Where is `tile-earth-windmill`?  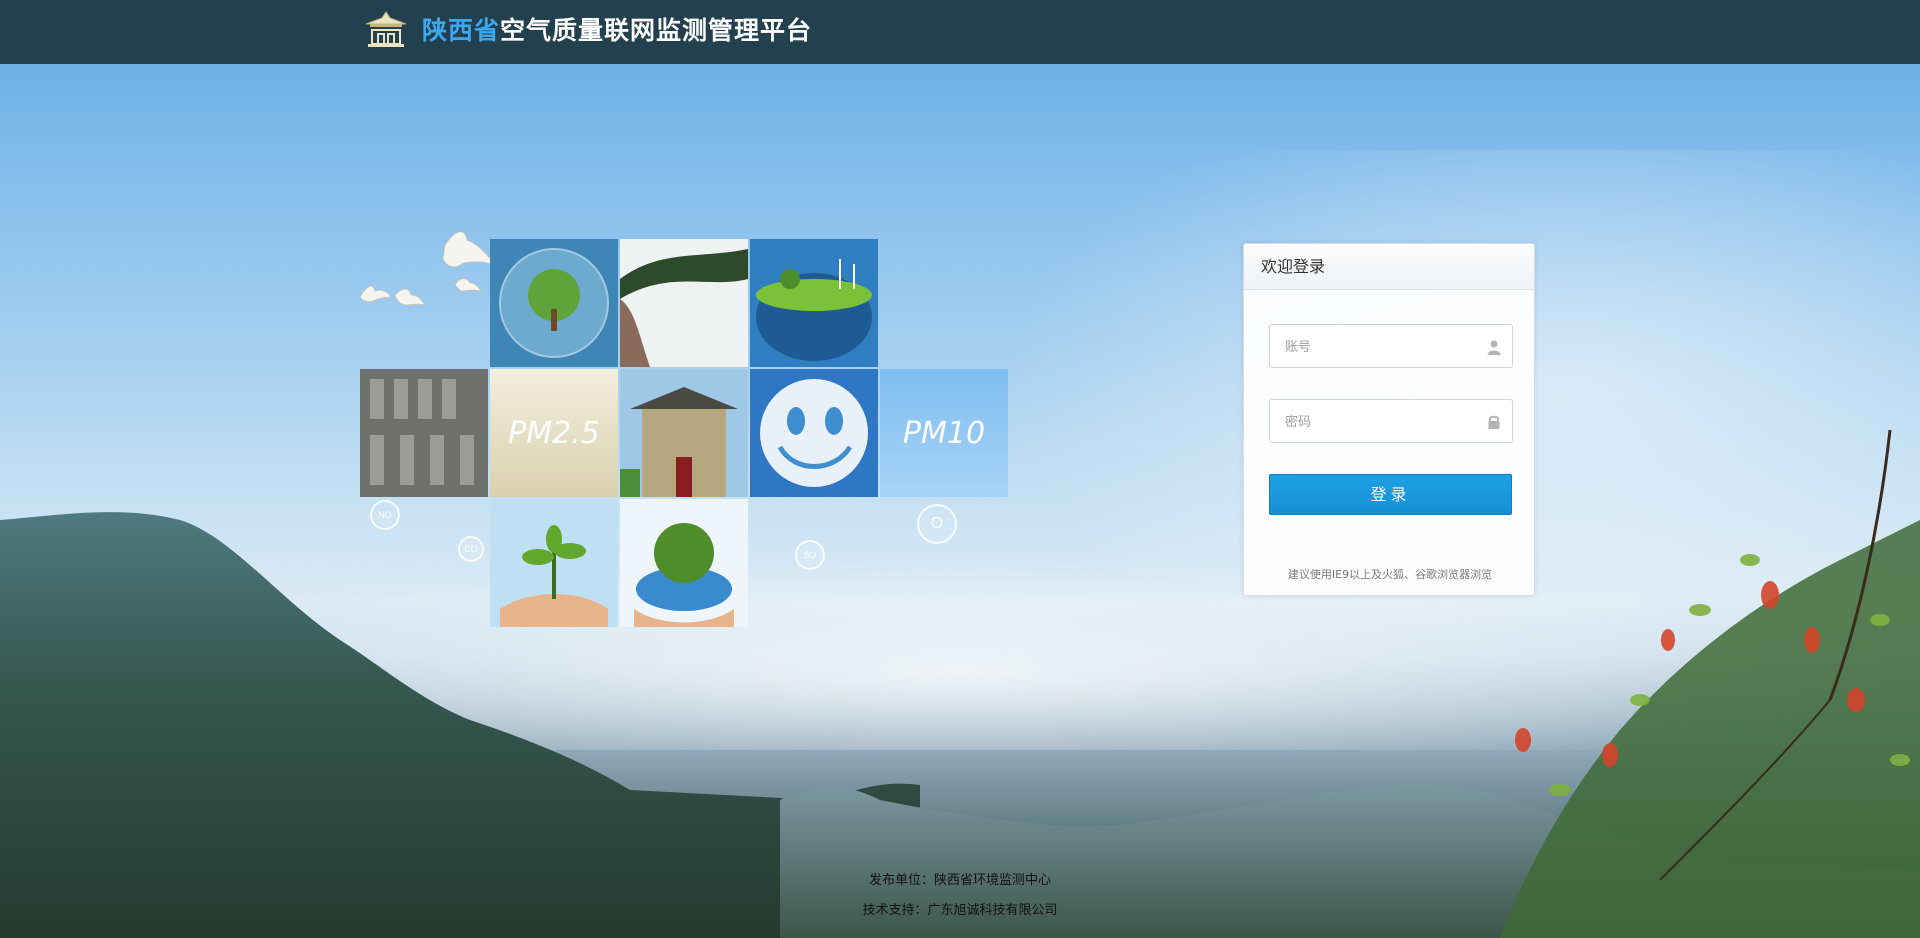 tile-earth-windmill is located at coordinates (814, 303).